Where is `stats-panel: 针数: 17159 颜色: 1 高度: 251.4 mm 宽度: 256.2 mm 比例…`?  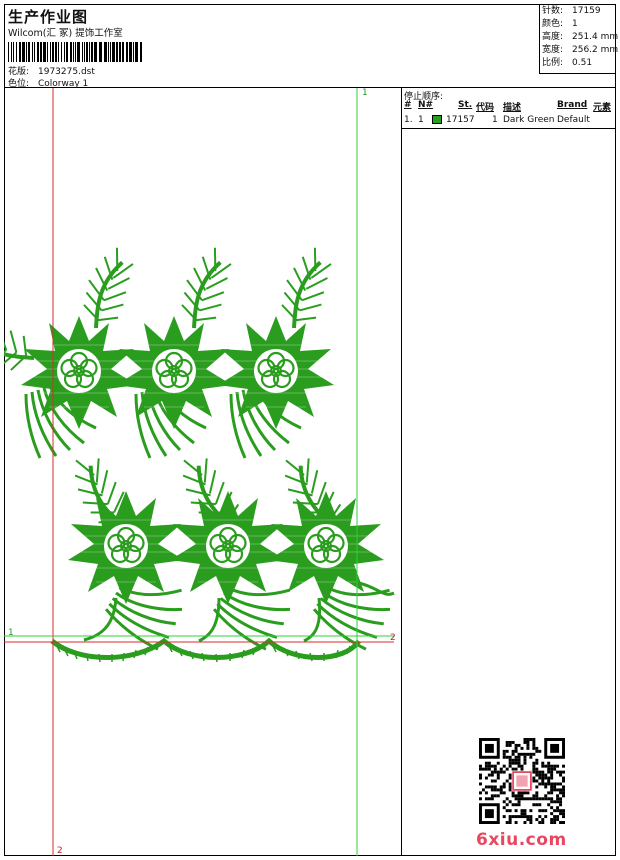 stats-panel: 针数: 17159 颜色: 1 高度: 251.4 mm 宽度: 256.2 mm 比例… is located at coordinates (579, 39).